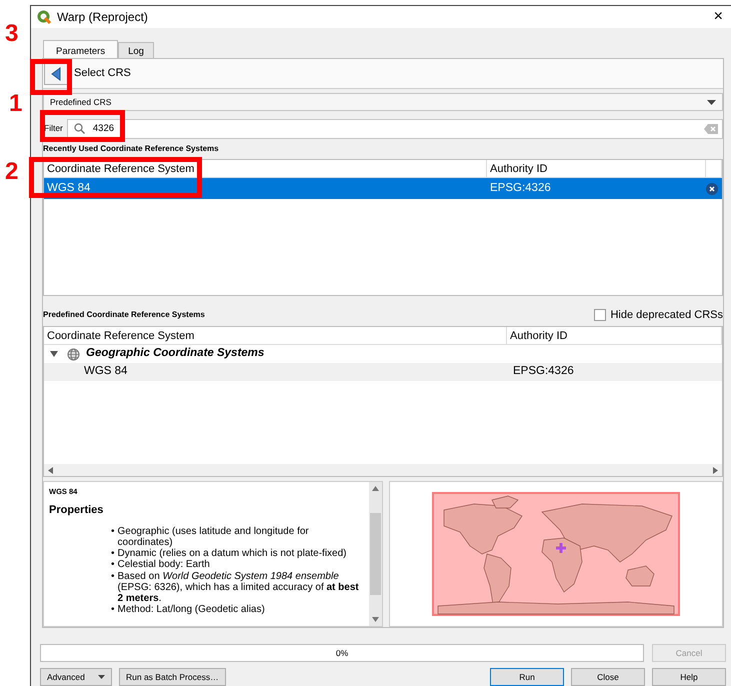  I want to click on app-logo-icon, so click(44, 17).